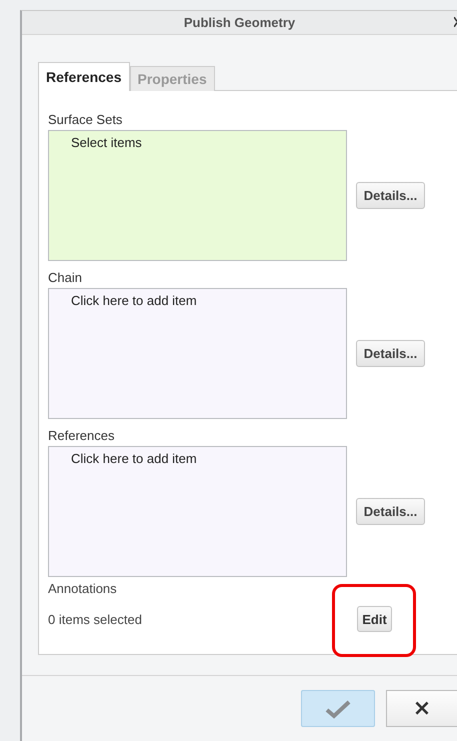 The height and width of the screenshot is (741, 457). What do you see at coordinates (95, 619) in the screenshot?
I see `selection-status: 0 items selected` at bounding box center [95, 619].